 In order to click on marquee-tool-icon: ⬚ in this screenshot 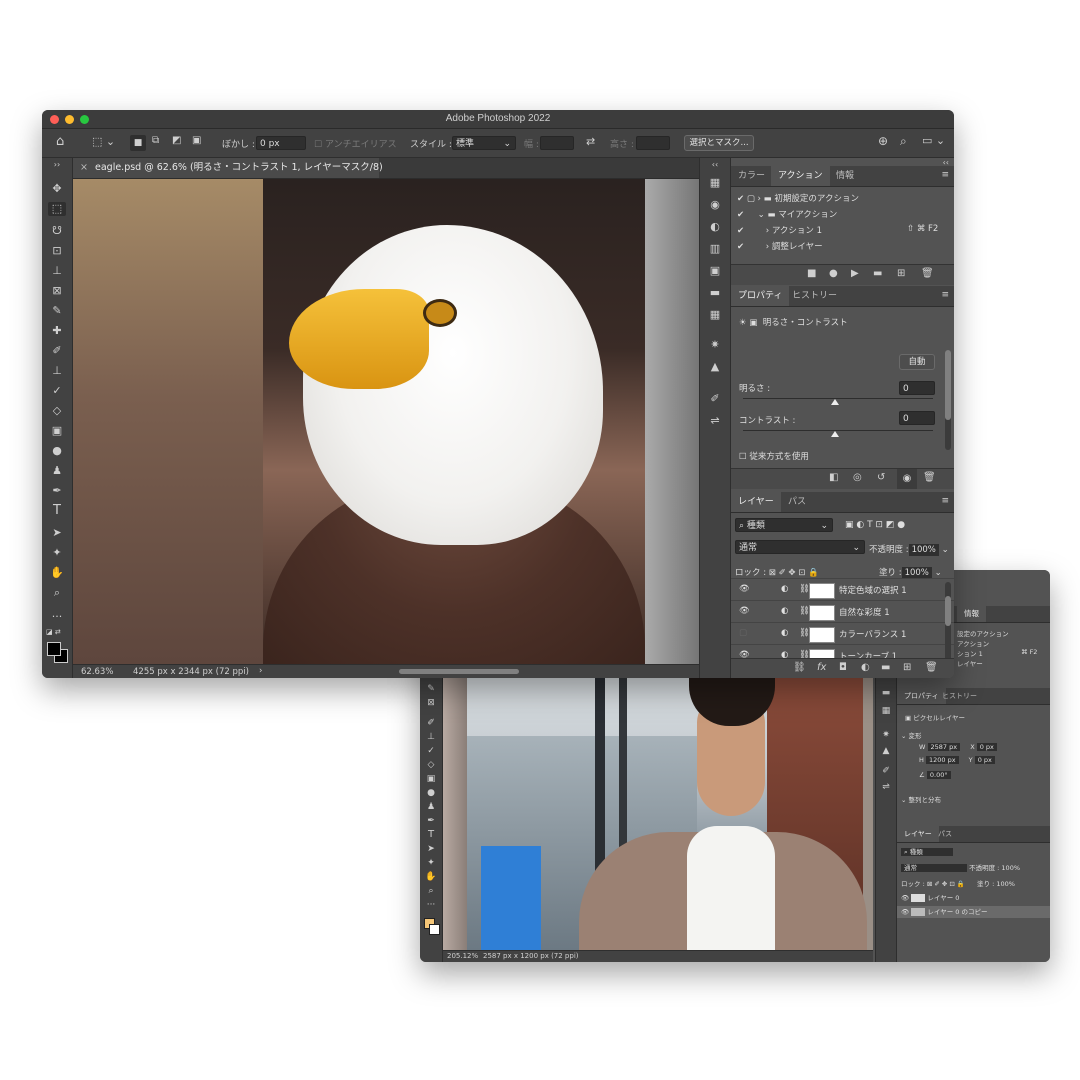, I will do `click(57, 209)`.